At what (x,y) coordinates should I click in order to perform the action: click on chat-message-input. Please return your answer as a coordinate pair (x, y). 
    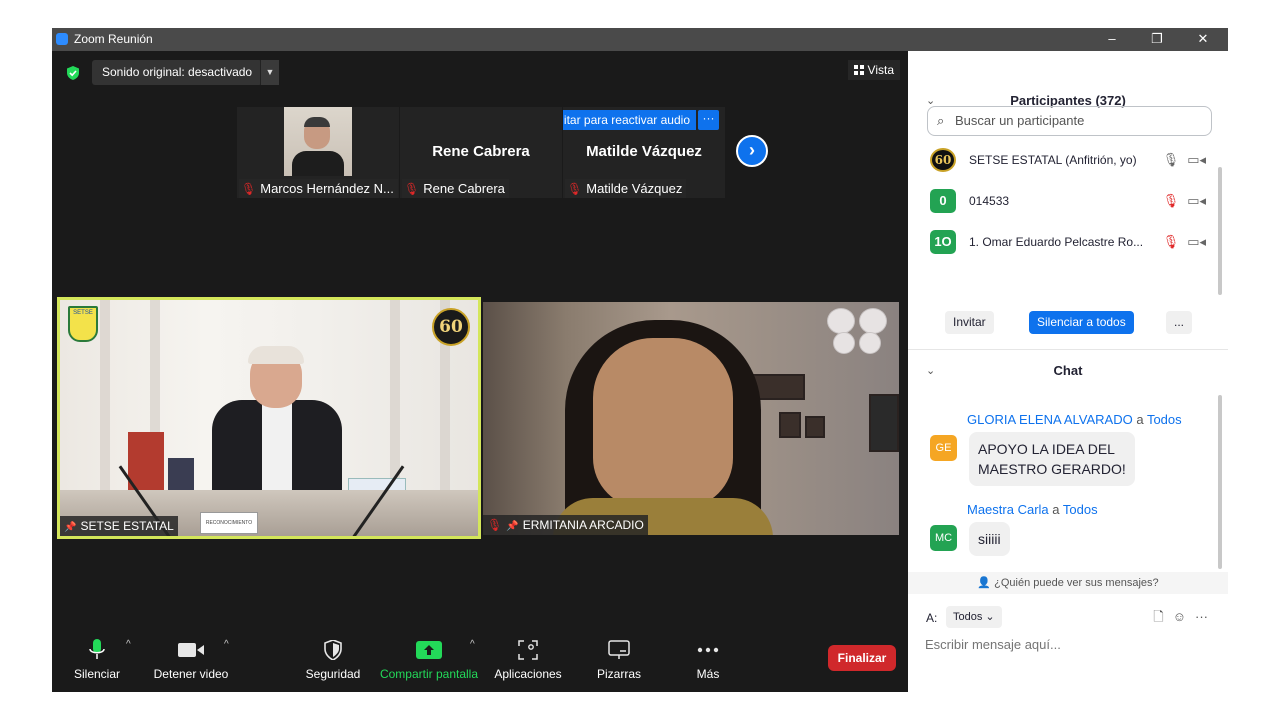
    Looking at the image, I should click on (1070, 644).